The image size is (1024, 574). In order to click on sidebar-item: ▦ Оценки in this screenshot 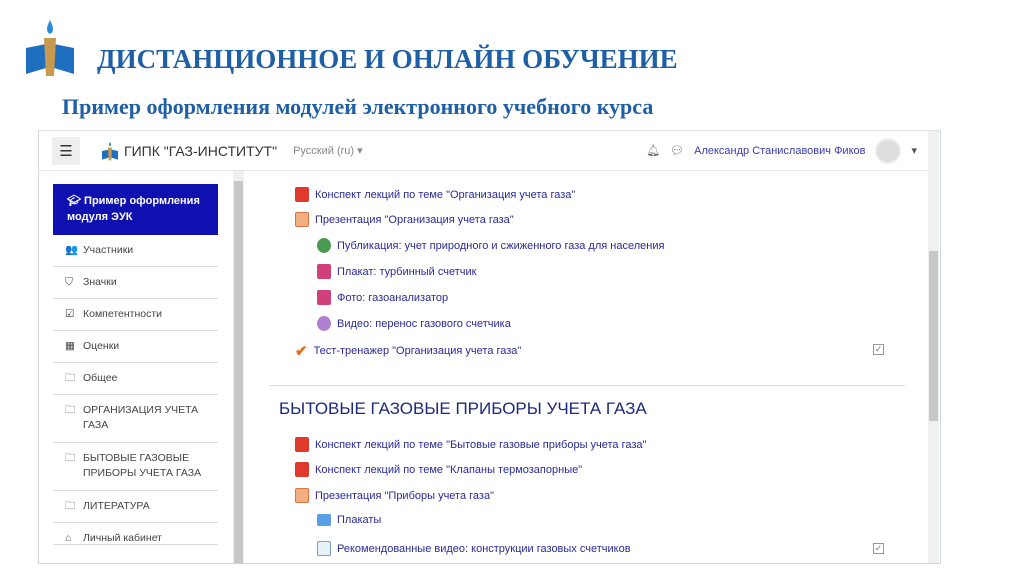, I will do `click(135, 347)`.